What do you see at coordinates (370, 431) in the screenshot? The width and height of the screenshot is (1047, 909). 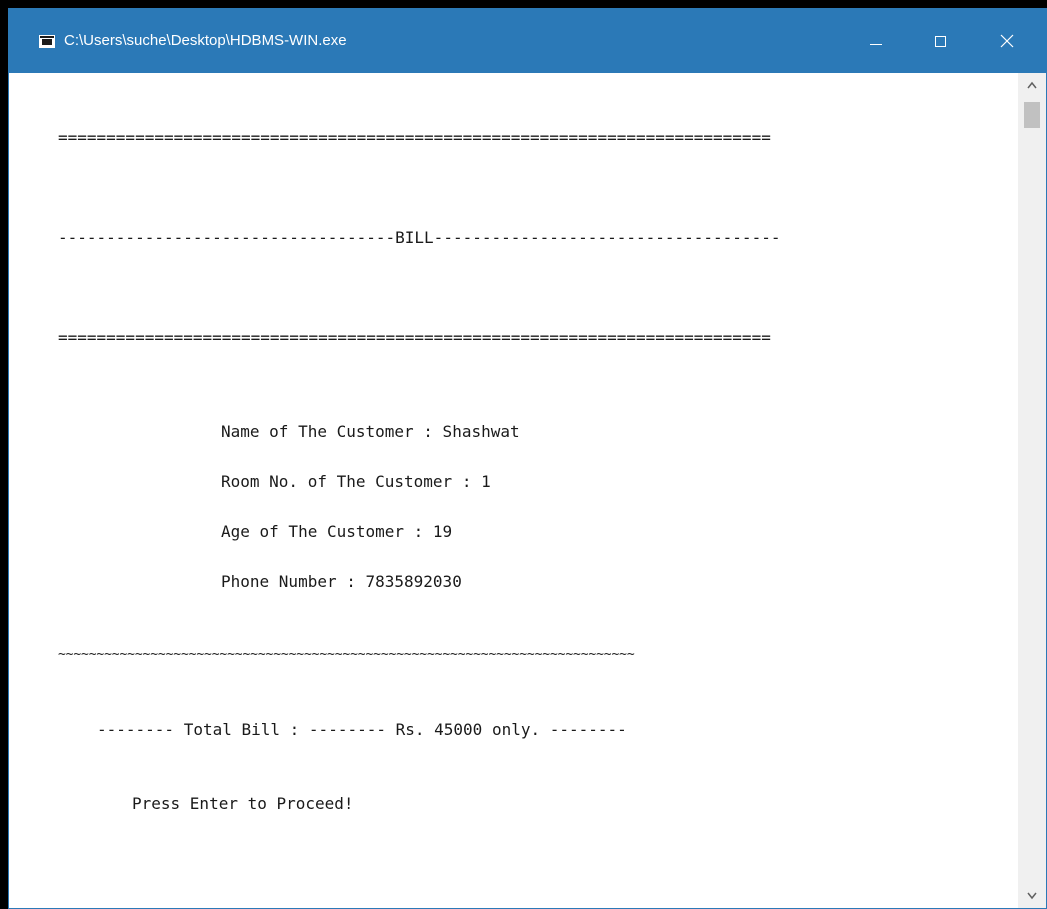 I see `customer-name-line: Name of The Customer : Shashwat` at bounding box center [370, 431].